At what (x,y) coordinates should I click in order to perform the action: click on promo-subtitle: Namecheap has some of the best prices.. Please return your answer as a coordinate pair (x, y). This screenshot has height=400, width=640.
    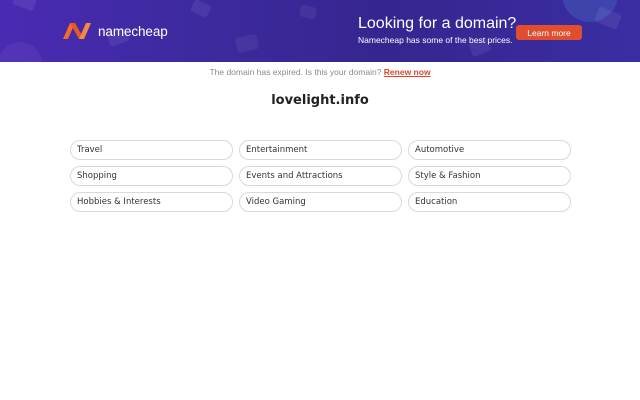
    Looking at the image, I should click on (435, 40).